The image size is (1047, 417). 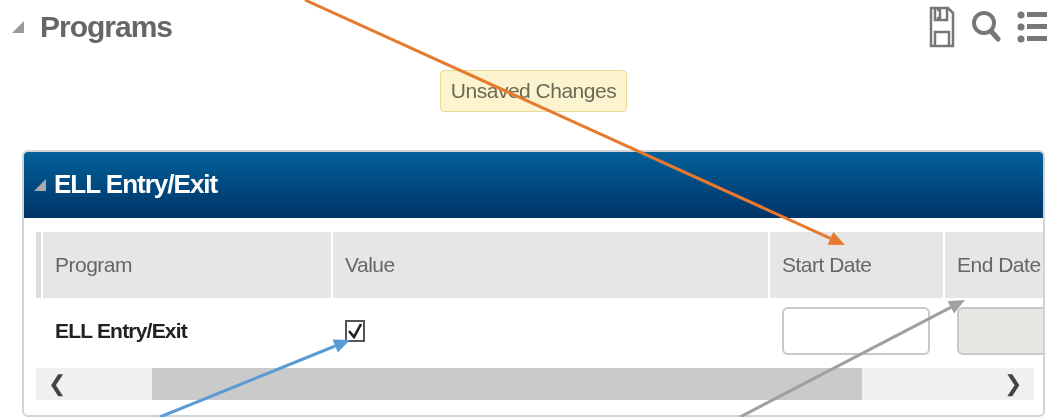 What do you see at coordinates (994, 264) in the screenshot?
I see `column-header: End Date` at bounding box center [994, 264].